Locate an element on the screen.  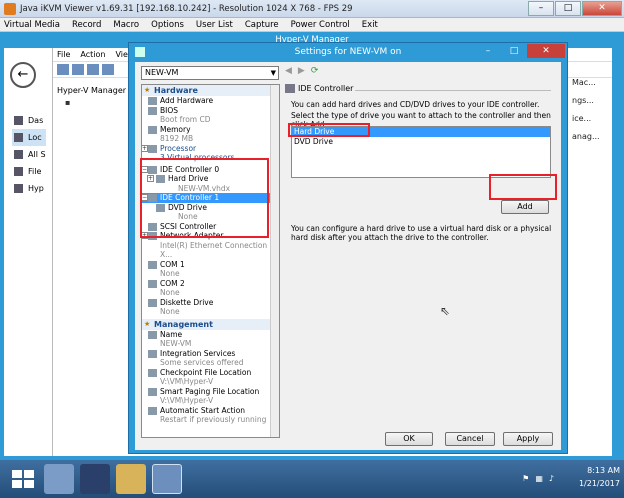
tree-scrollbar is located at coordinates (274, 261).